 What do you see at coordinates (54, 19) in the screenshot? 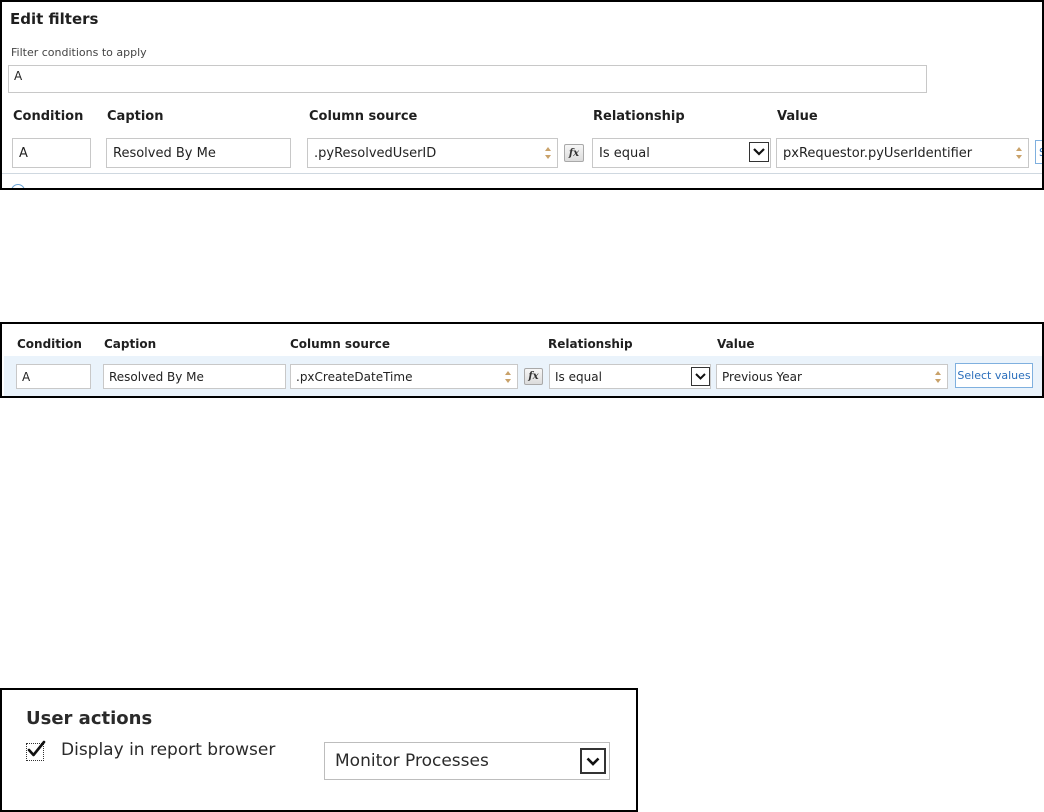
I see `edit-filters-title: Edit filters` at bounding box center [54, 19].